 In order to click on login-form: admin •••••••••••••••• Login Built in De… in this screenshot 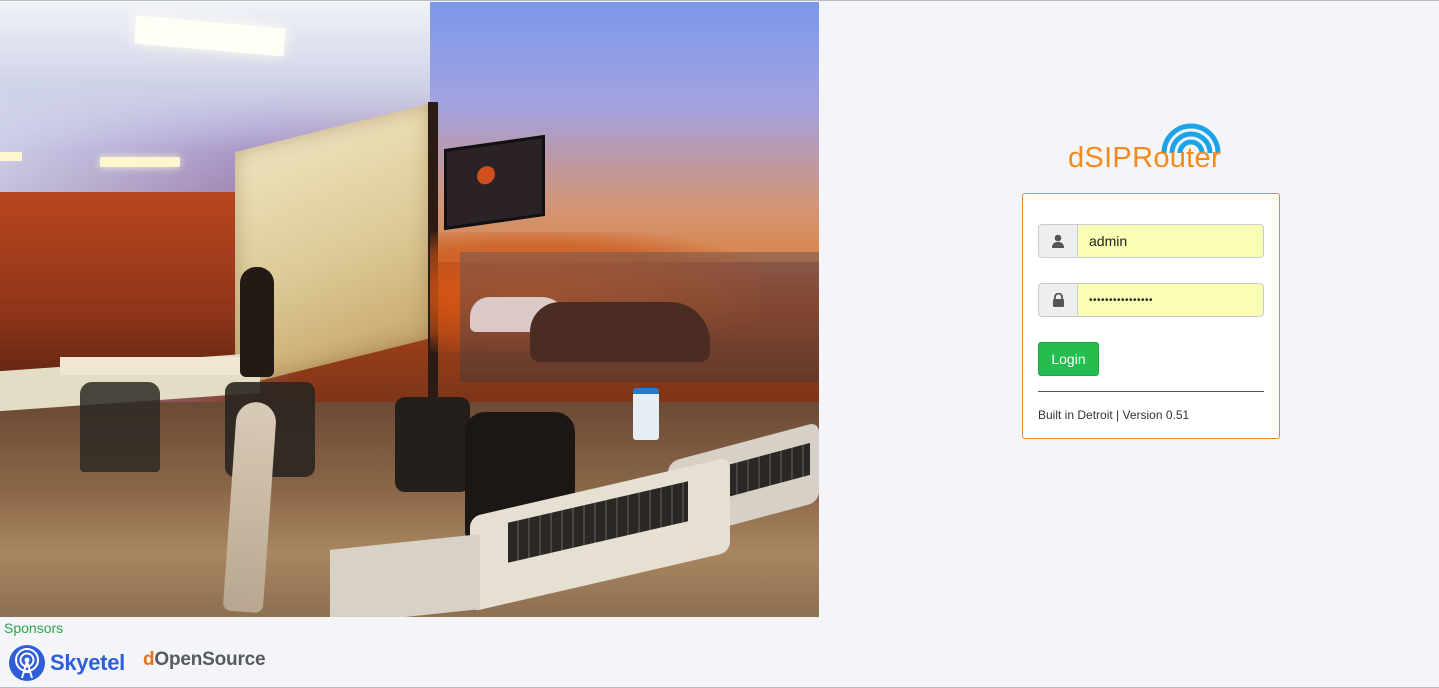, I will do `click(1151, 316)`.